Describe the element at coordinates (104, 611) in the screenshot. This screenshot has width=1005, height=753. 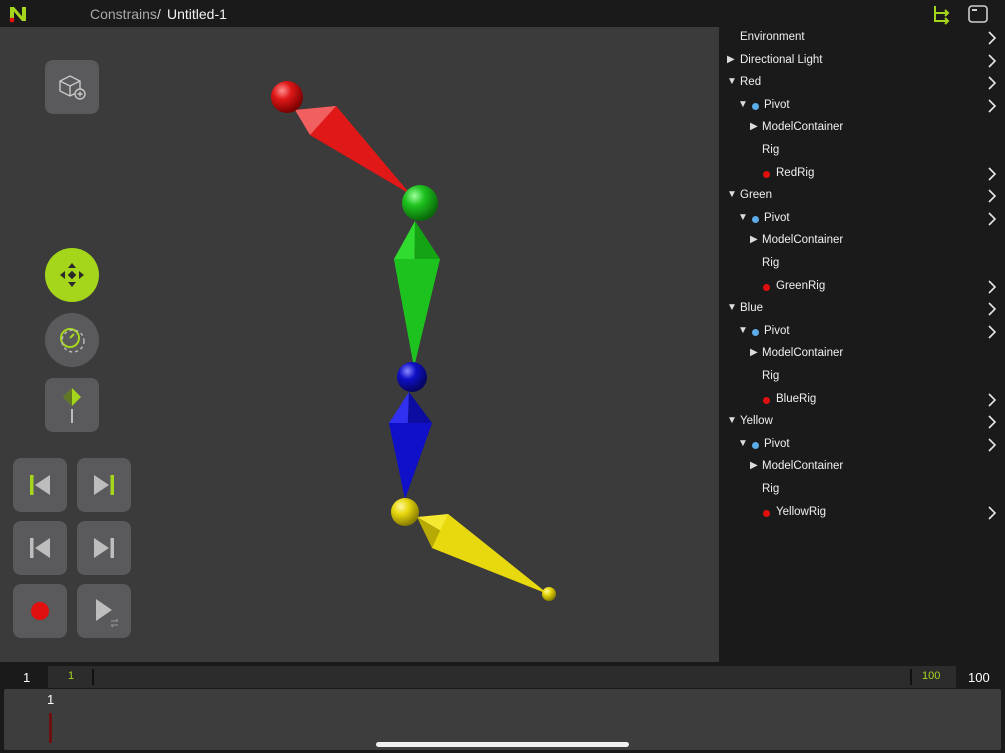
I see `play-loop-button` at that location.